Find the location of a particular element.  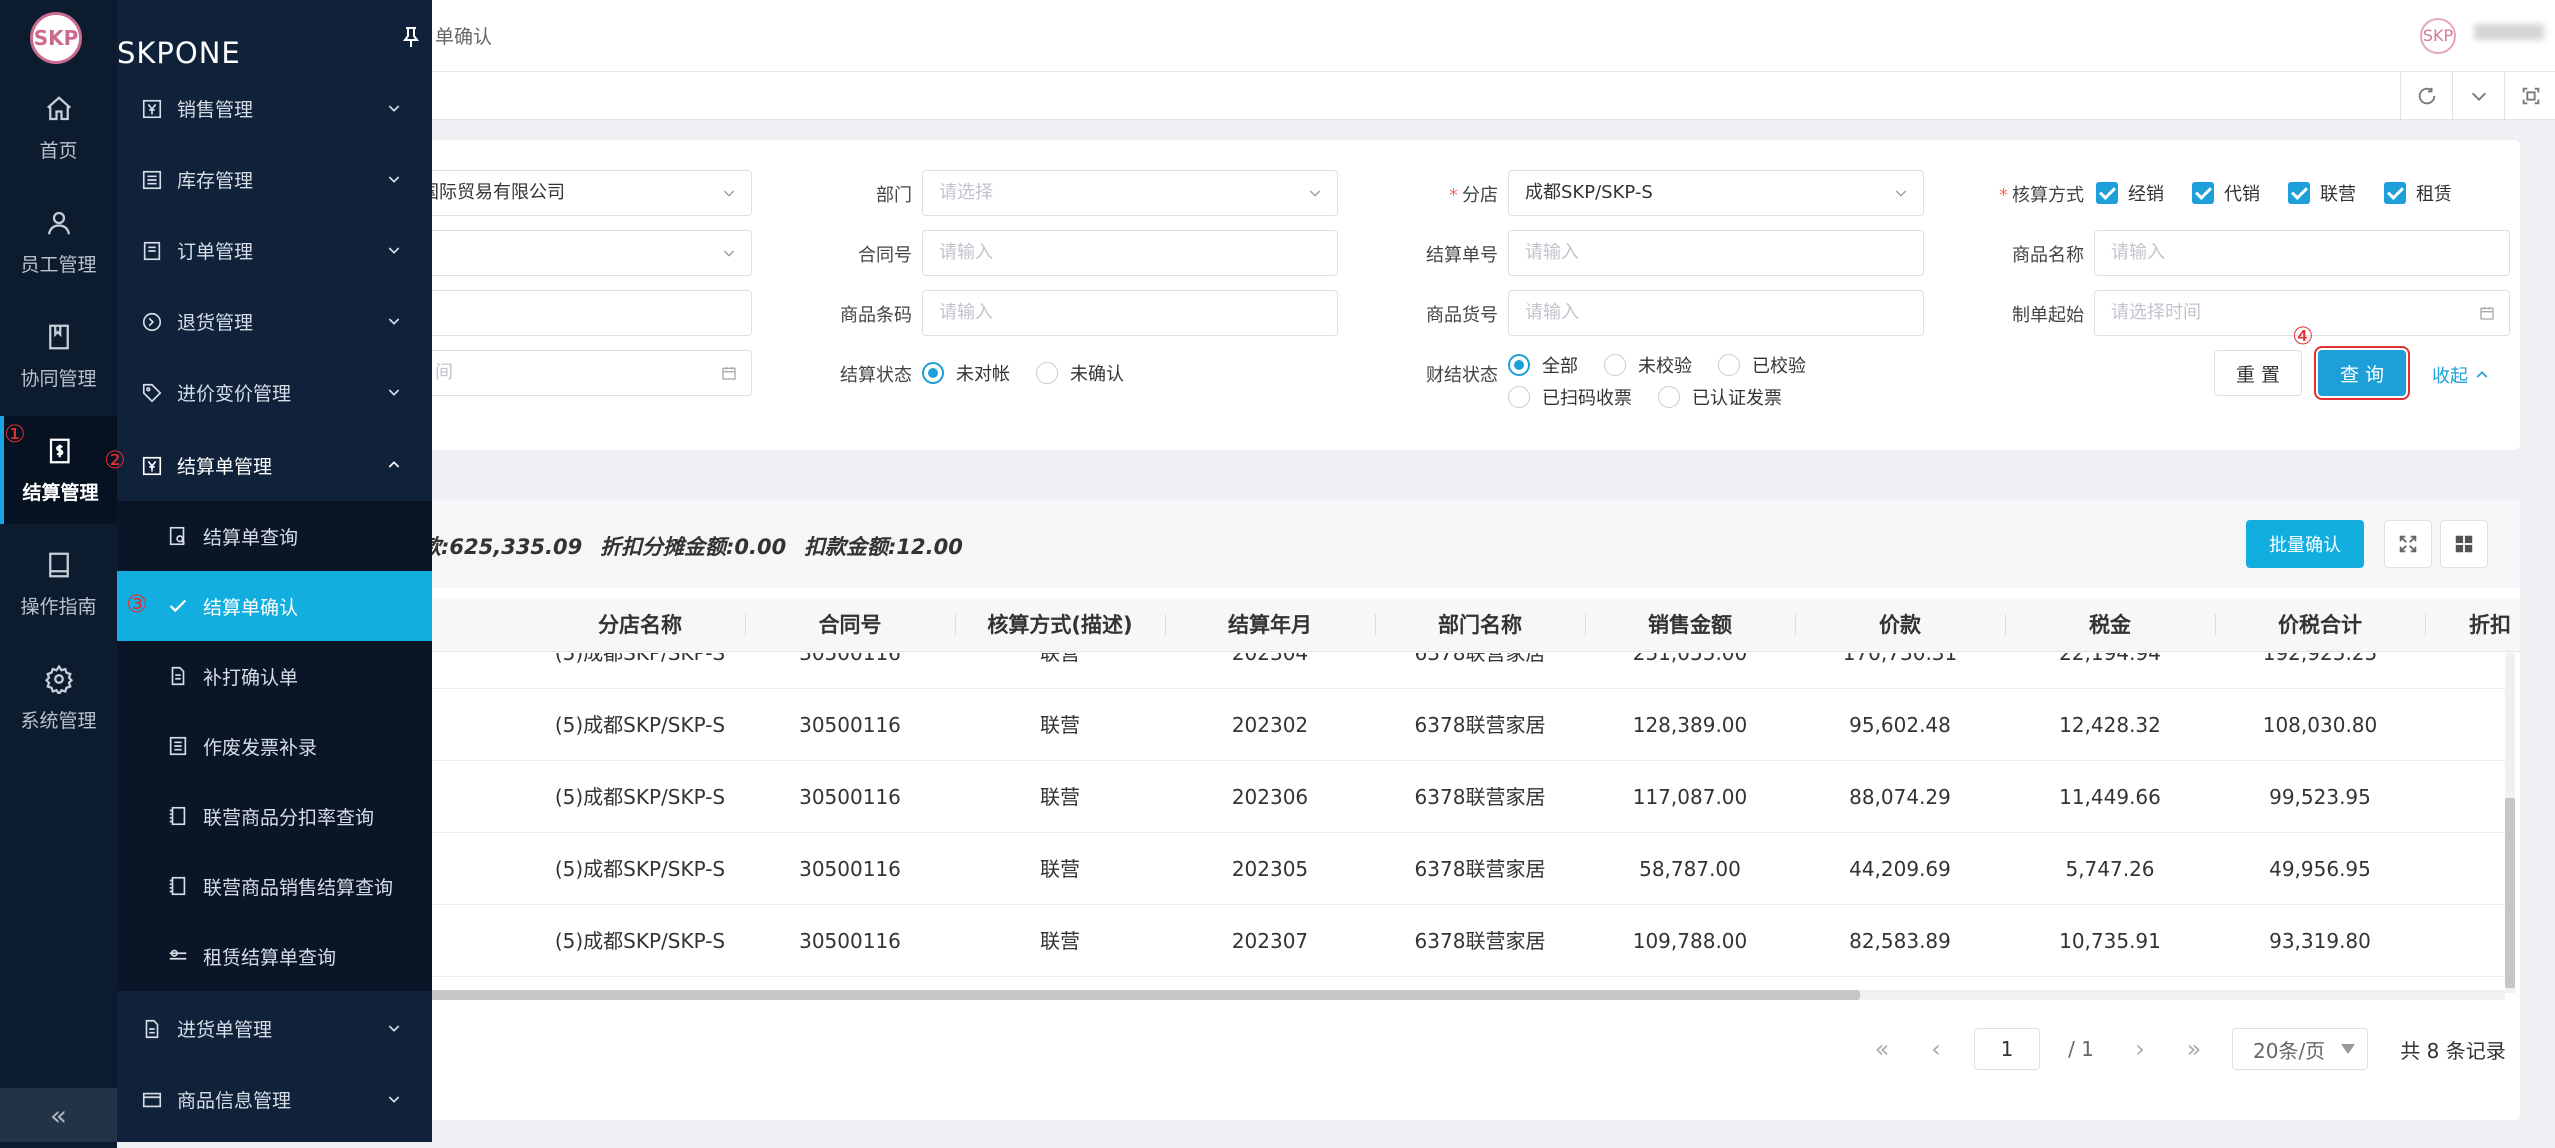

radio-label: 已认证发票 is located at coordinates (1737, 398).